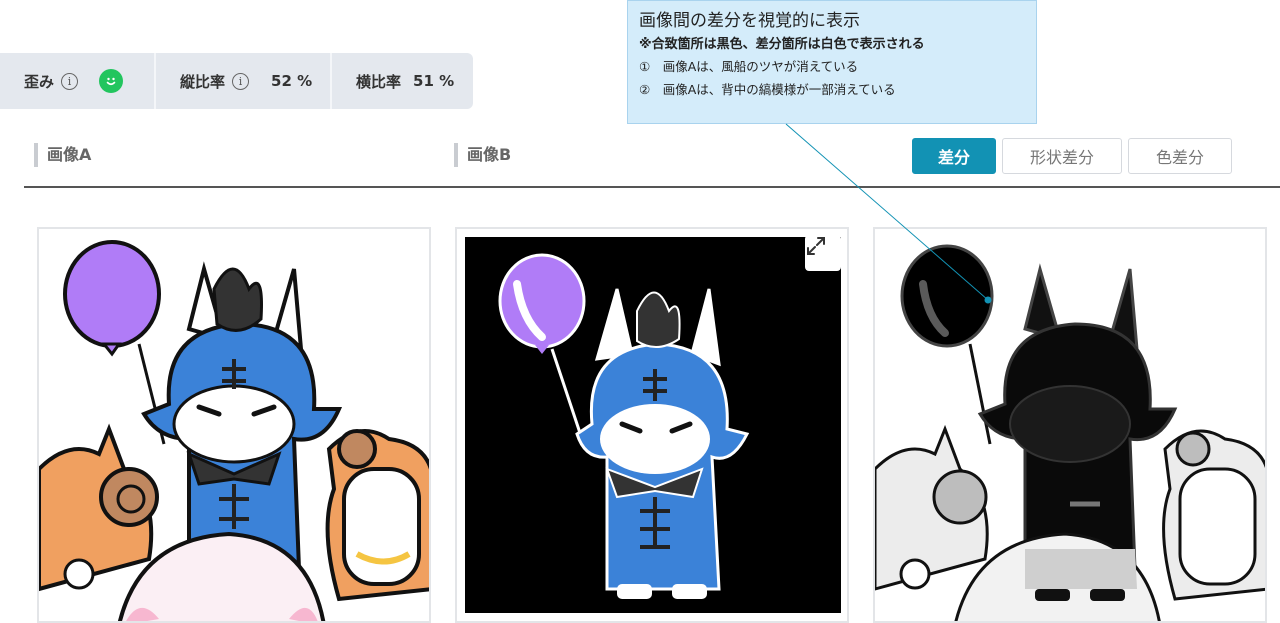 This screenshot has height=623, width=1280. Describe the element at coordinates (111, 81) in the screenshot. I see `smile-status-icon` at that location.